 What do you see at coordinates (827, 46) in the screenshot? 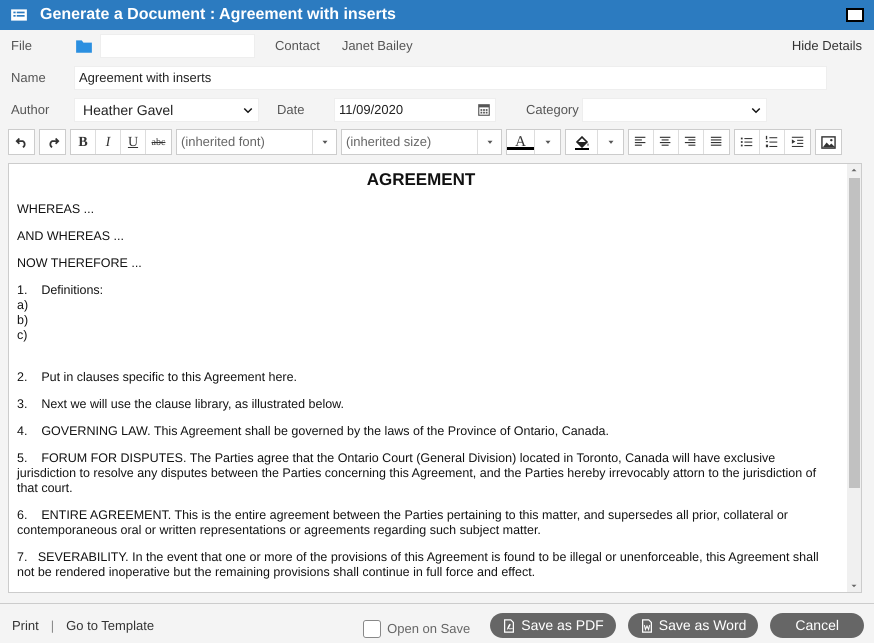
I see `hide-details-link: Hide Details` at bounding box center [827, 46].